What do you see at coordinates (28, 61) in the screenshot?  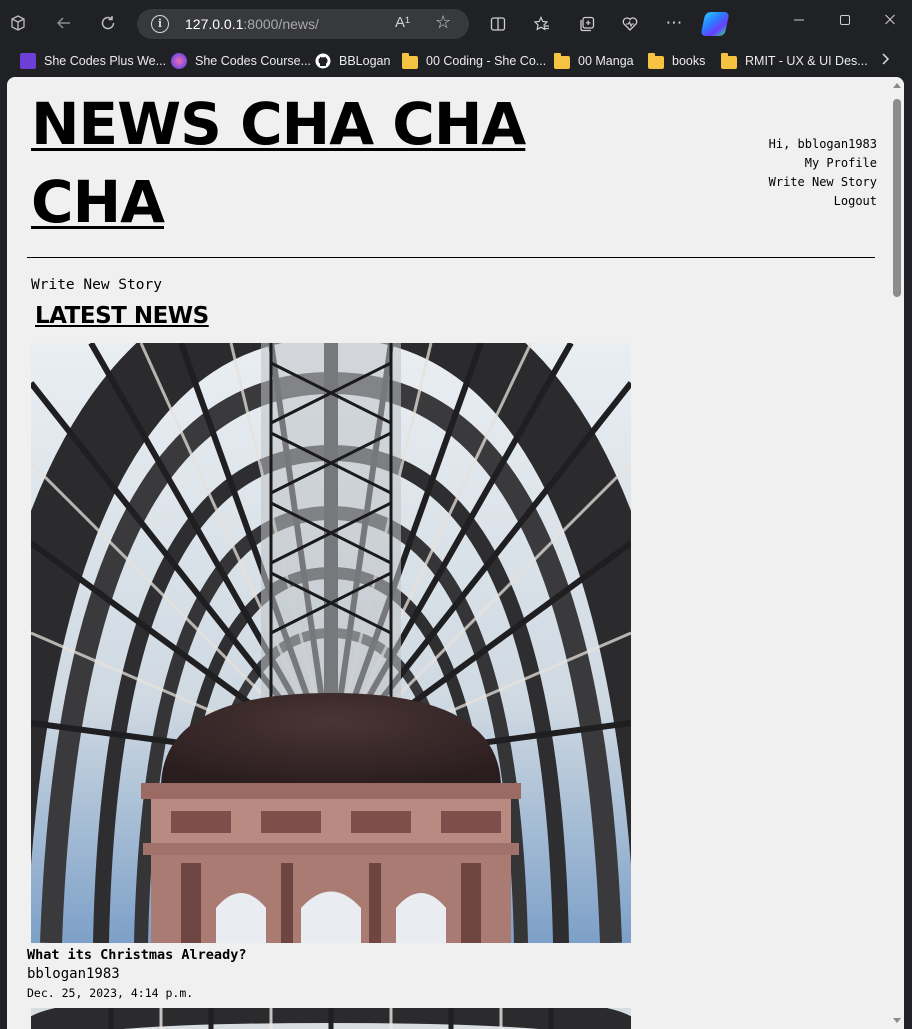 I see `purple-list-icon` at bounding box center [28, 61].